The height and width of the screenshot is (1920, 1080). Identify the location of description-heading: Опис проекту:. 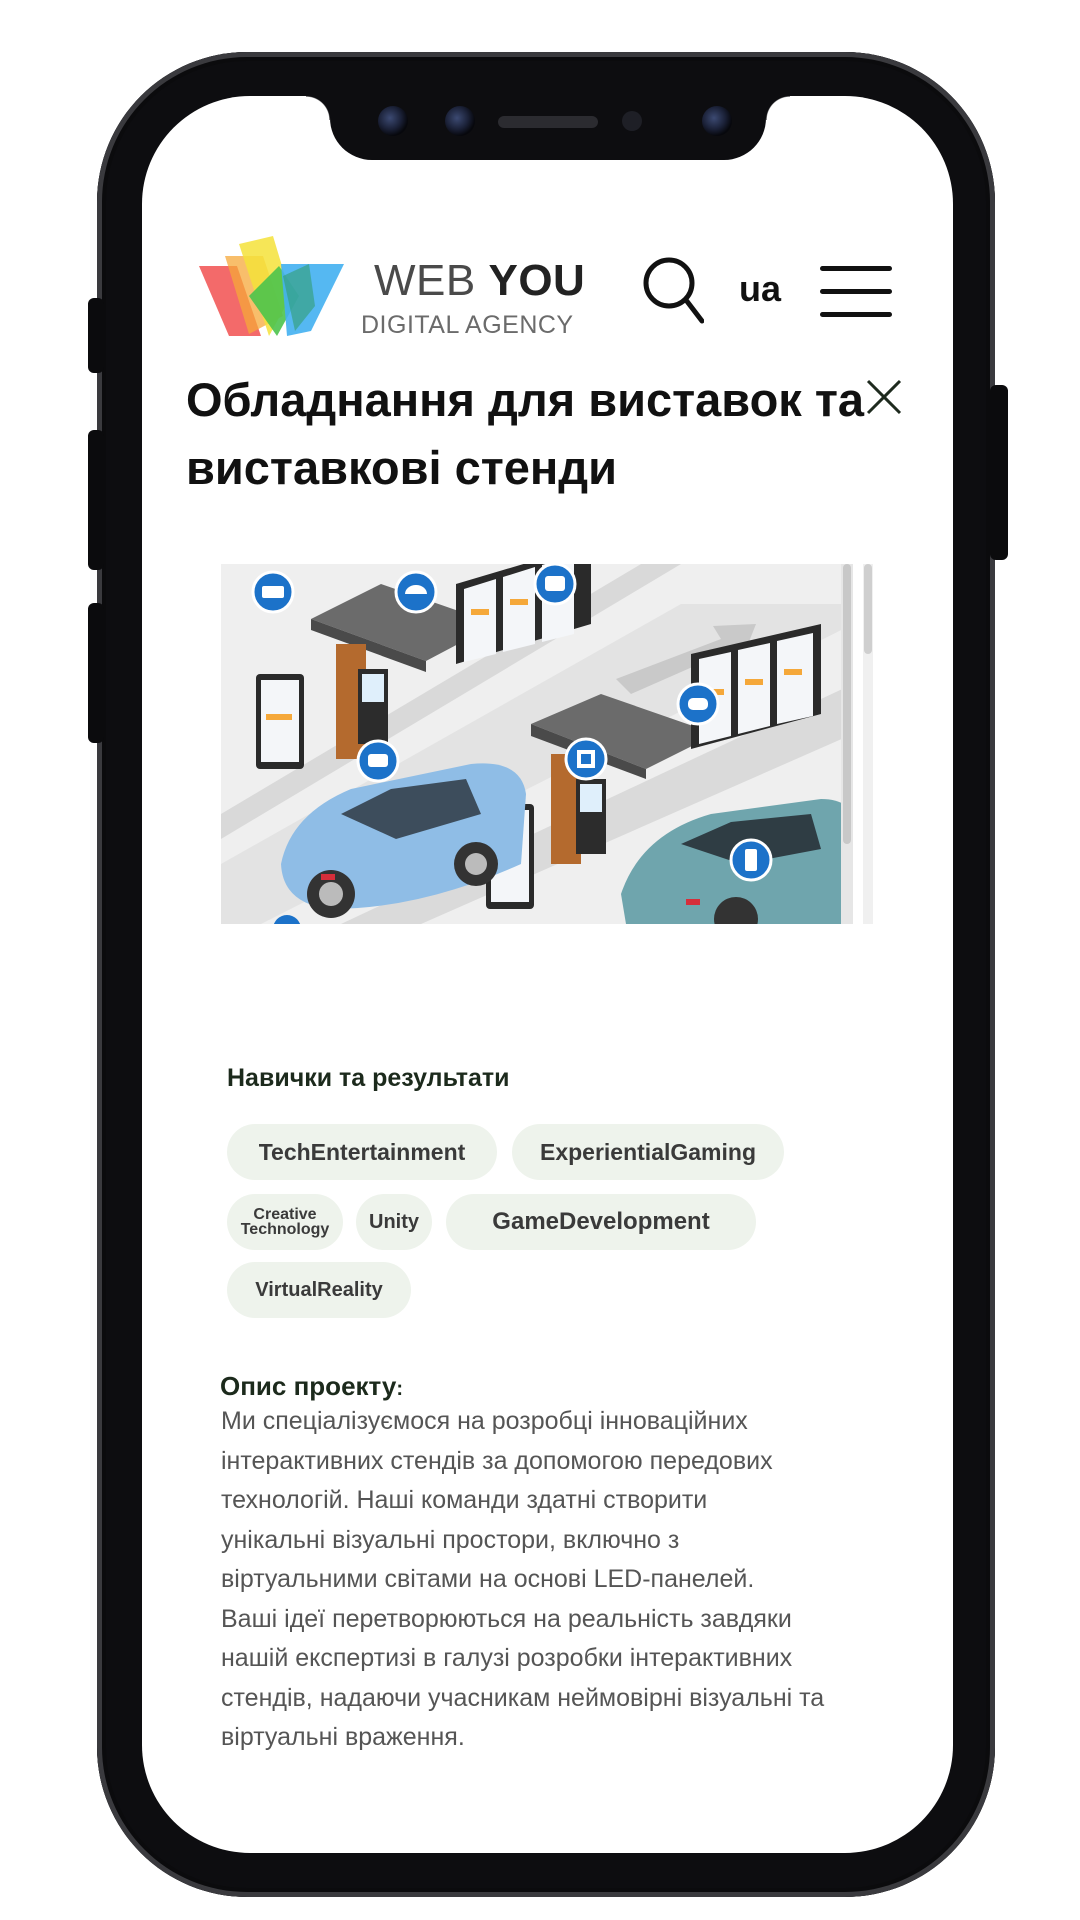
(311, 1386).